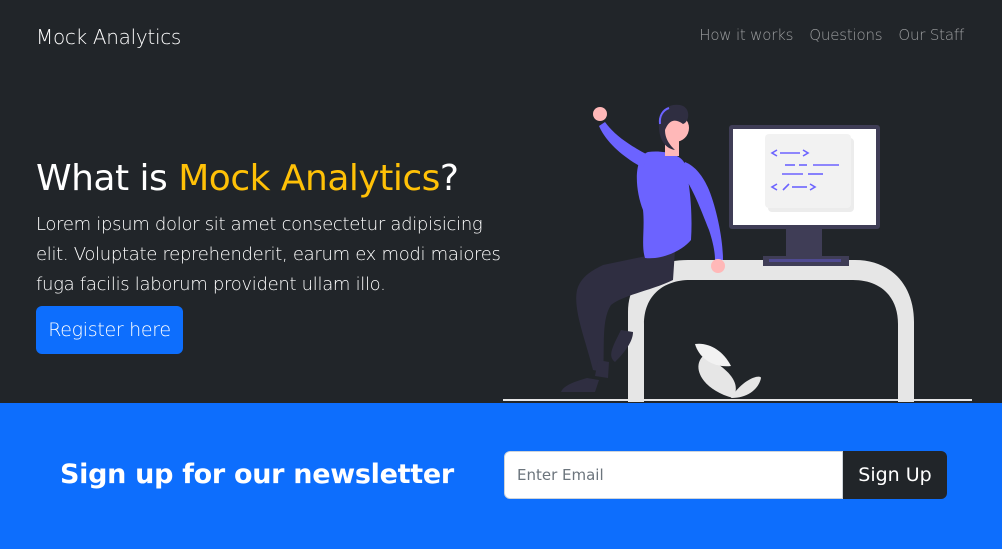  What do you see at coordinates (108, 37) in the screenshot?
I see `brand-logo: Mock Analytics` at bounding box center [108, 37].